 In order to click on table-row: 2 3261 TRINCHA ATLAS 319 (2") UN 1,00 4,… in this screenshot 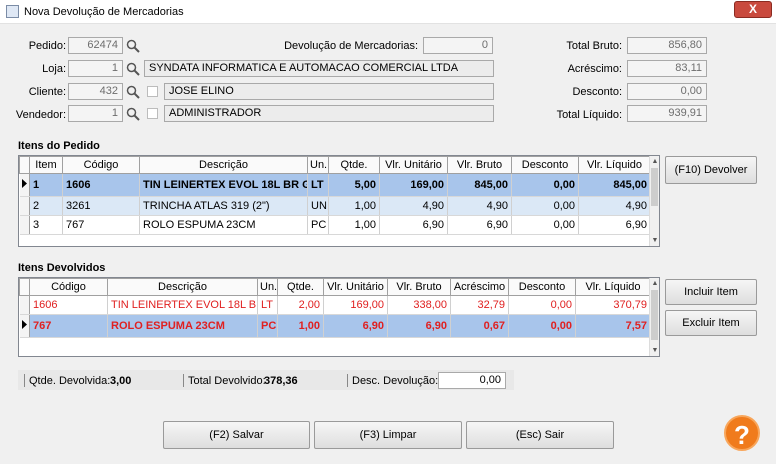, I will do `click(335, 206)`.